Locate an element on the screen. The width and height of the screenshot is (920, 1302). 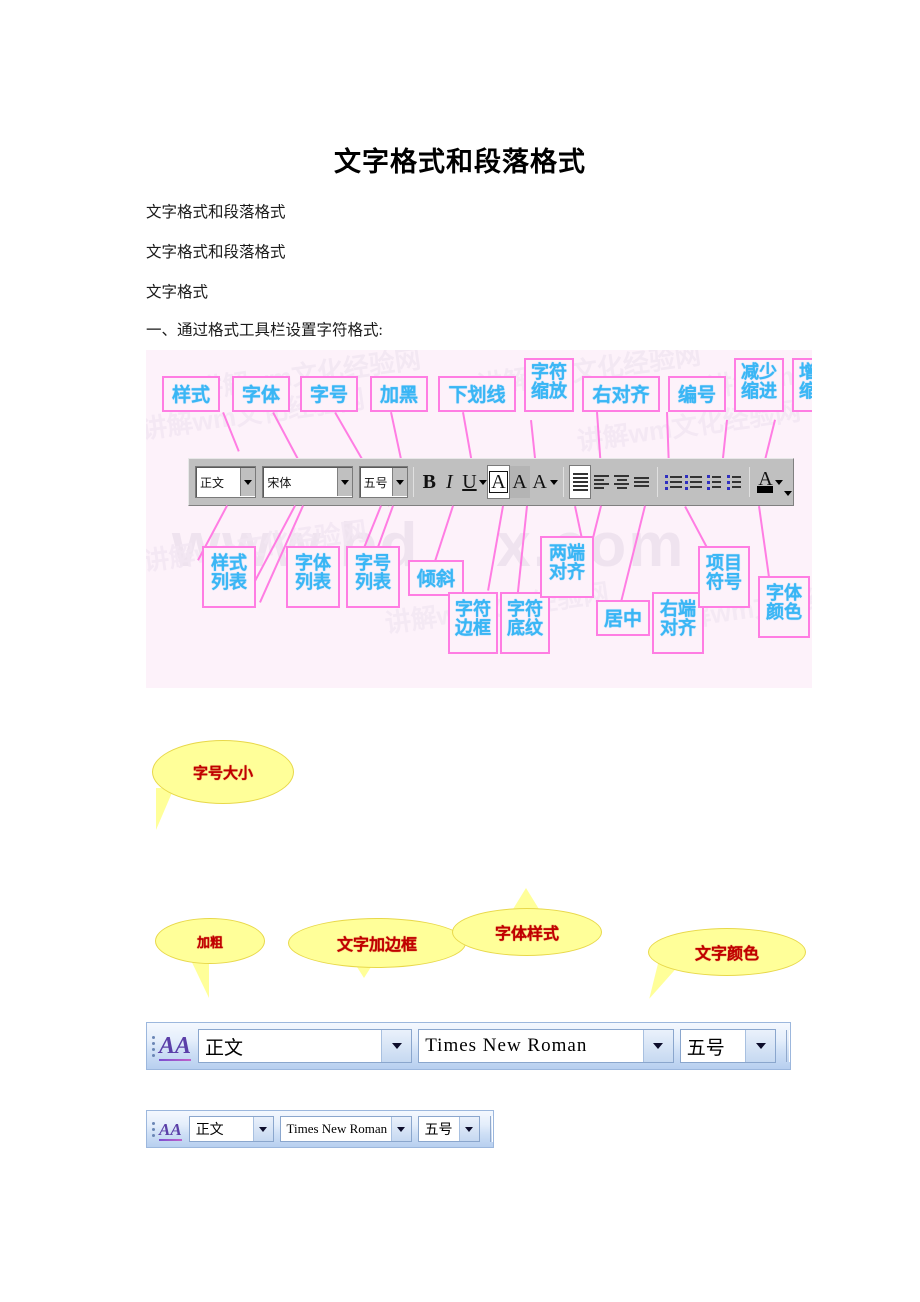
callout-font-size: 字号大小 is located at coordinates (223, 785).